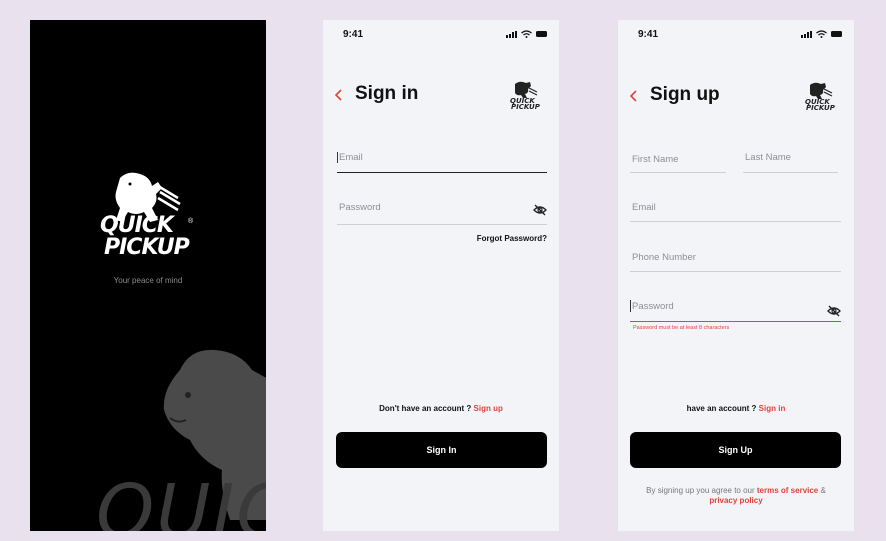  What do you see at coordinates (148, 280) in the screenshot?
I see `tagline: Your peace of mind` at bounding box center [148, 280].